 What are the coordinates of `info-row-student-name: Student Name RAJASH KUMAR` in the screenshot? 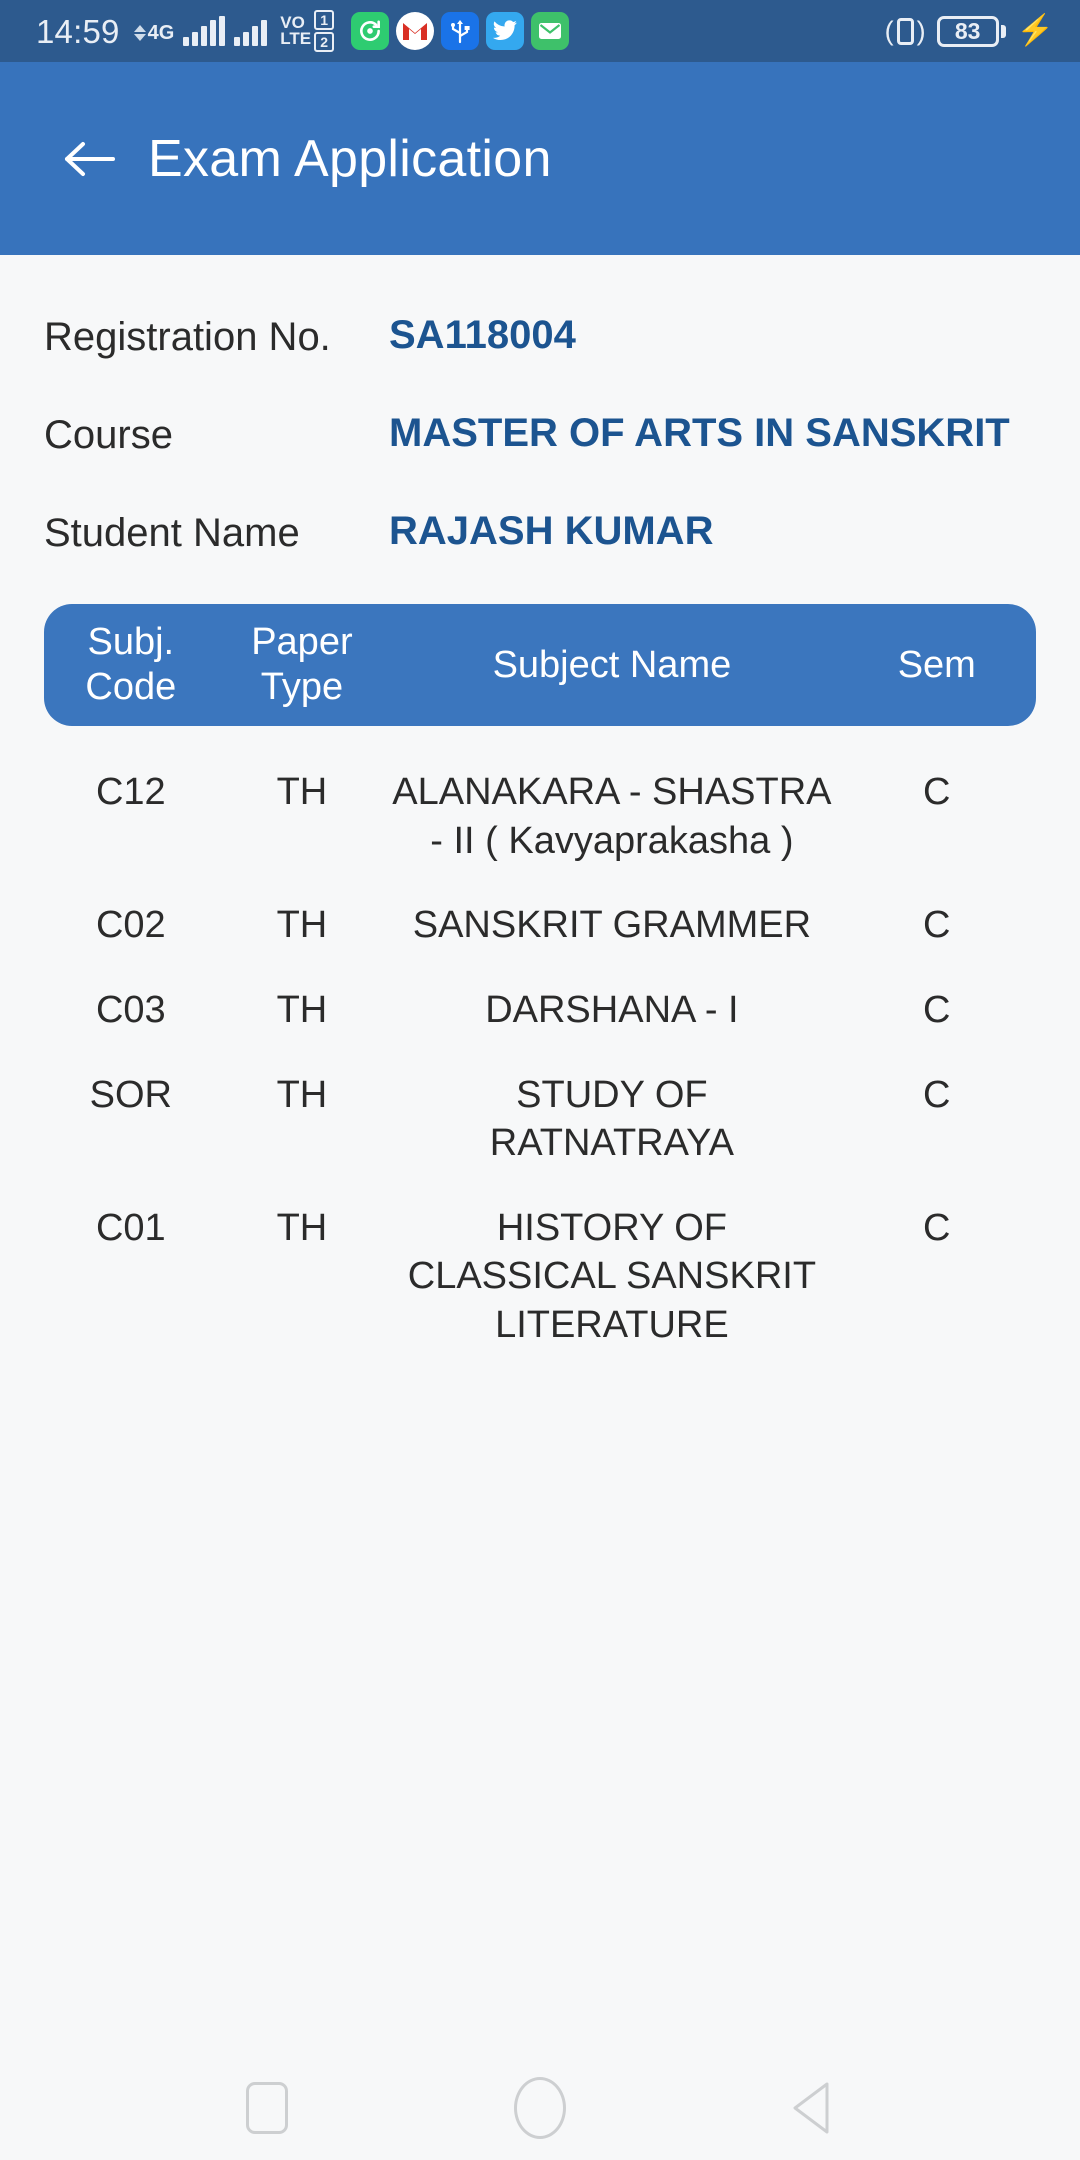 It's located at (540, 532).